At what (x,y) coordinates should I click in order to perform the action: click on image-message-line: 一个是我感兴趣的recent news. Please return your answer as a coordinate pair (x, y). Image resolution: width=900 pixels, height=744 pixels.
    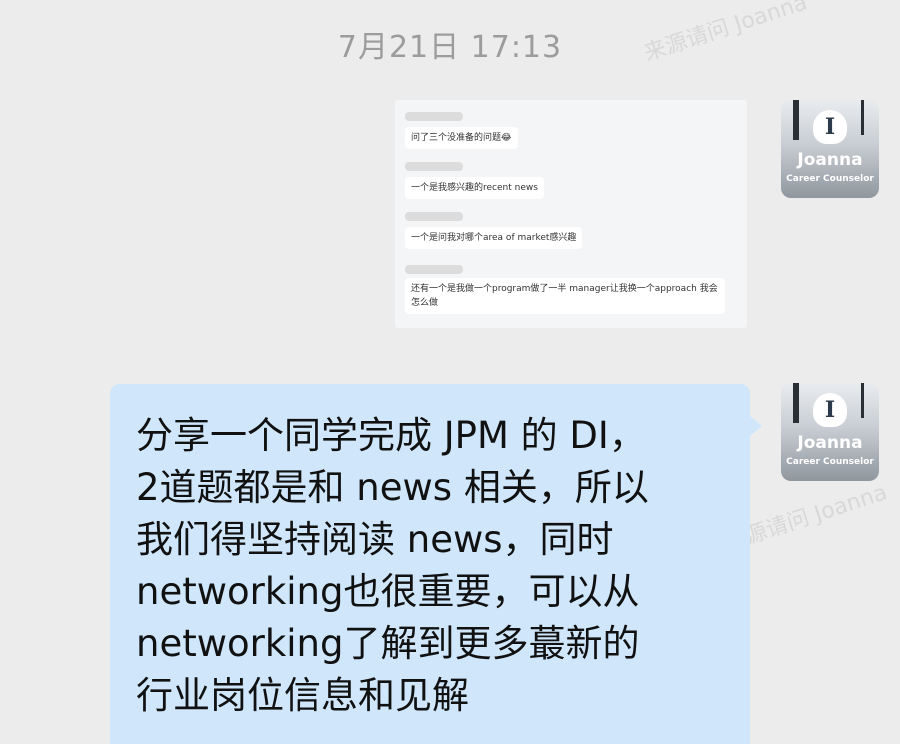
    Looking at the image, I should click on (565, 180).